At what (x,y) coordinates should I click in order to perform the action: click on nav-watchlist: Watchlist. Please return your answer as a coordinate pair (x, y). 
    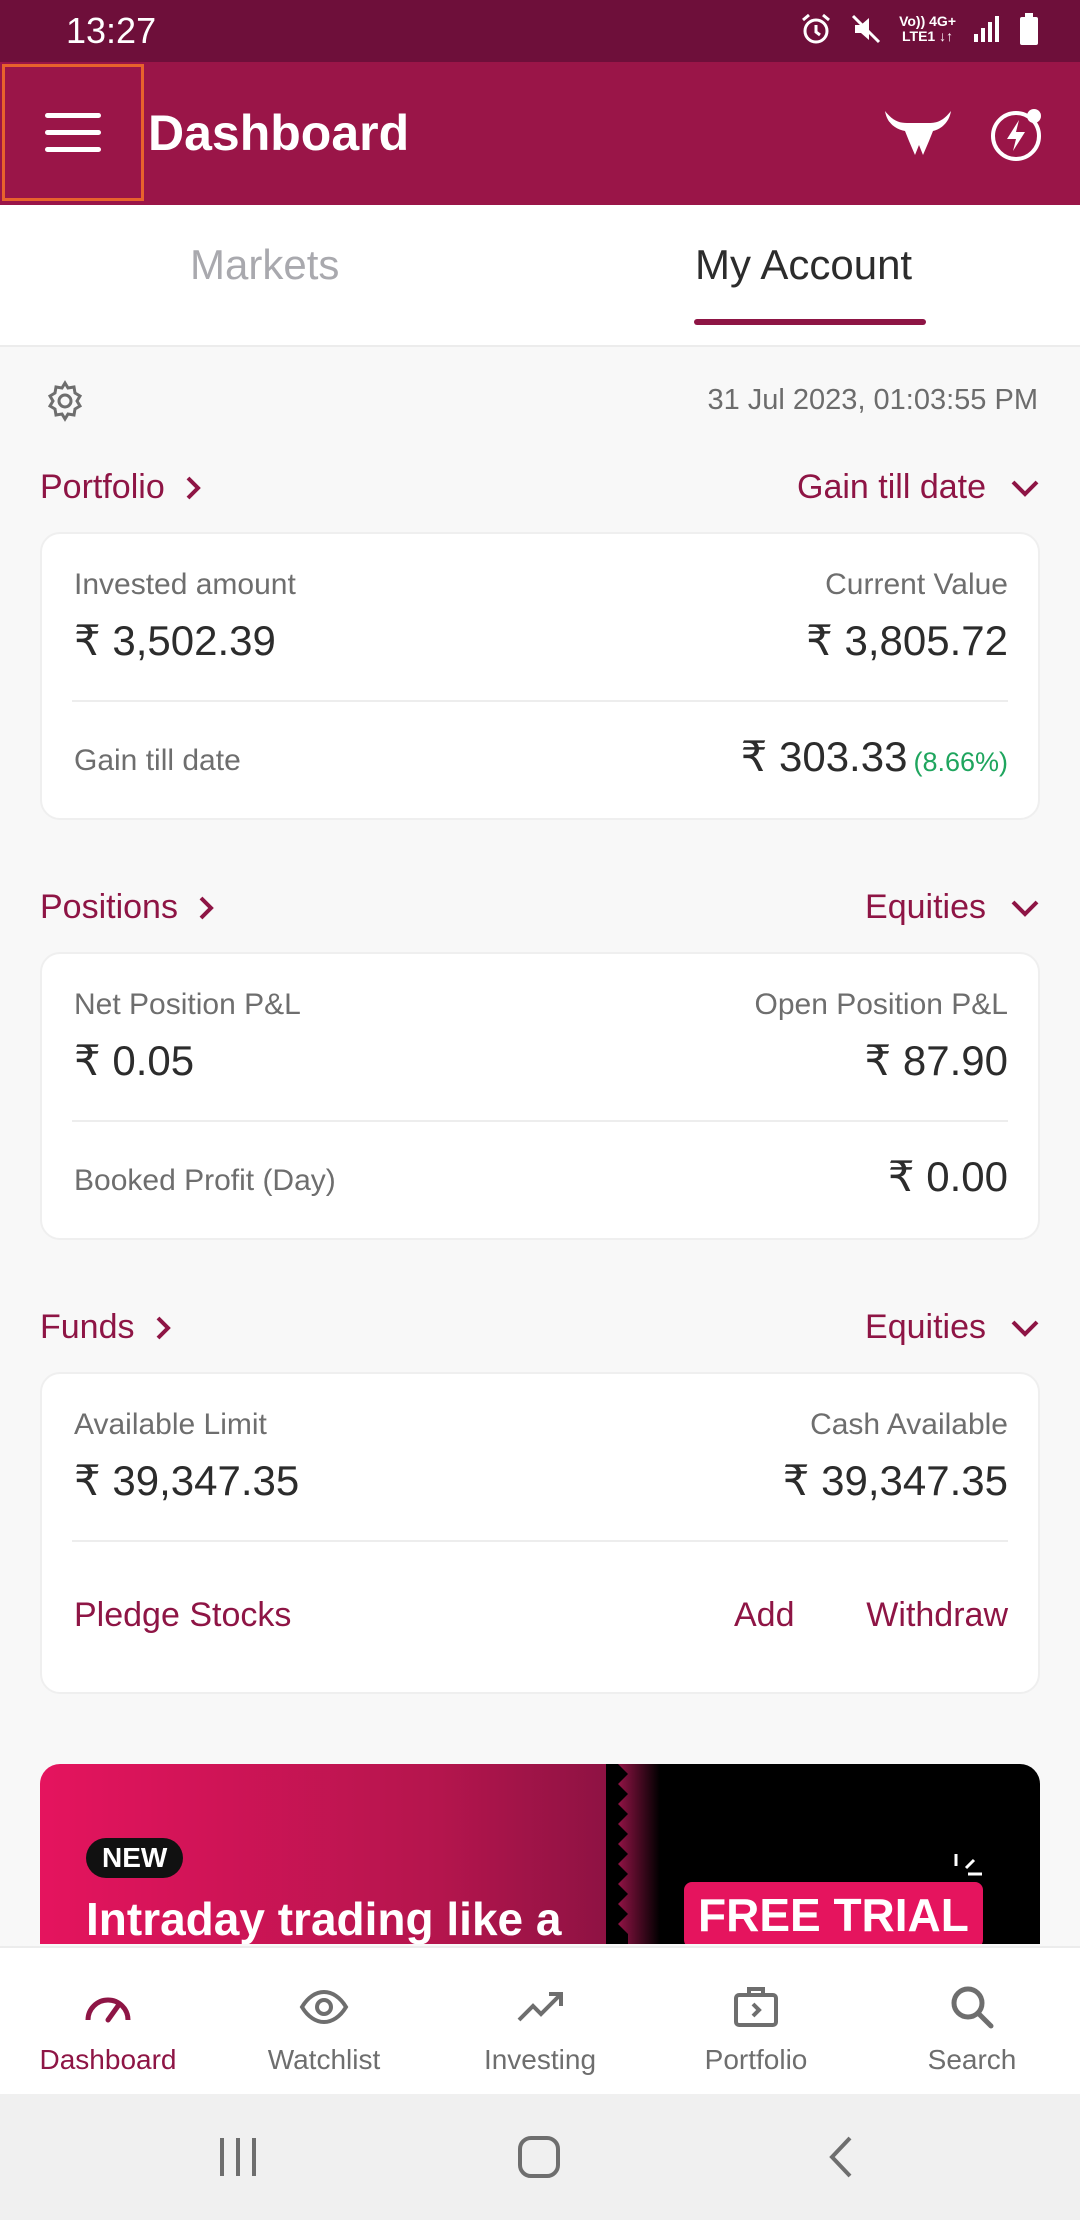
    Looking at the image, I should click on (324, 2022).